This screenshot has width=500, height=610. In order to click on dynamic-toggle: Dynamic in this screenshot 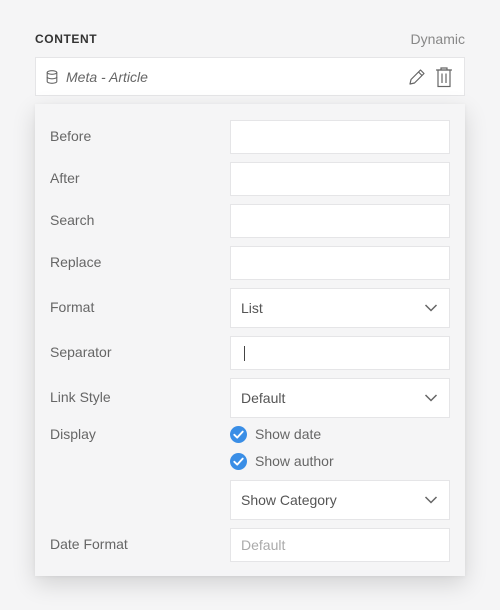, I will do `click(438, 39)`.